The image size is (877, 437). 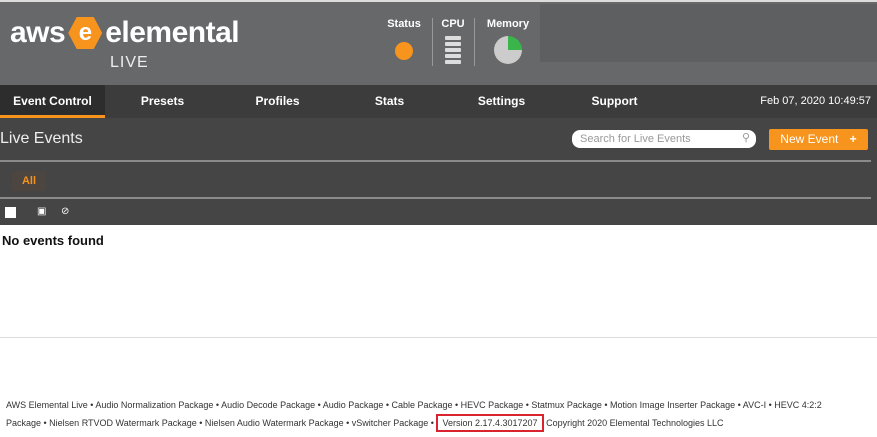 I want to click on empty-message: No events found, so click(x=53, y=240).